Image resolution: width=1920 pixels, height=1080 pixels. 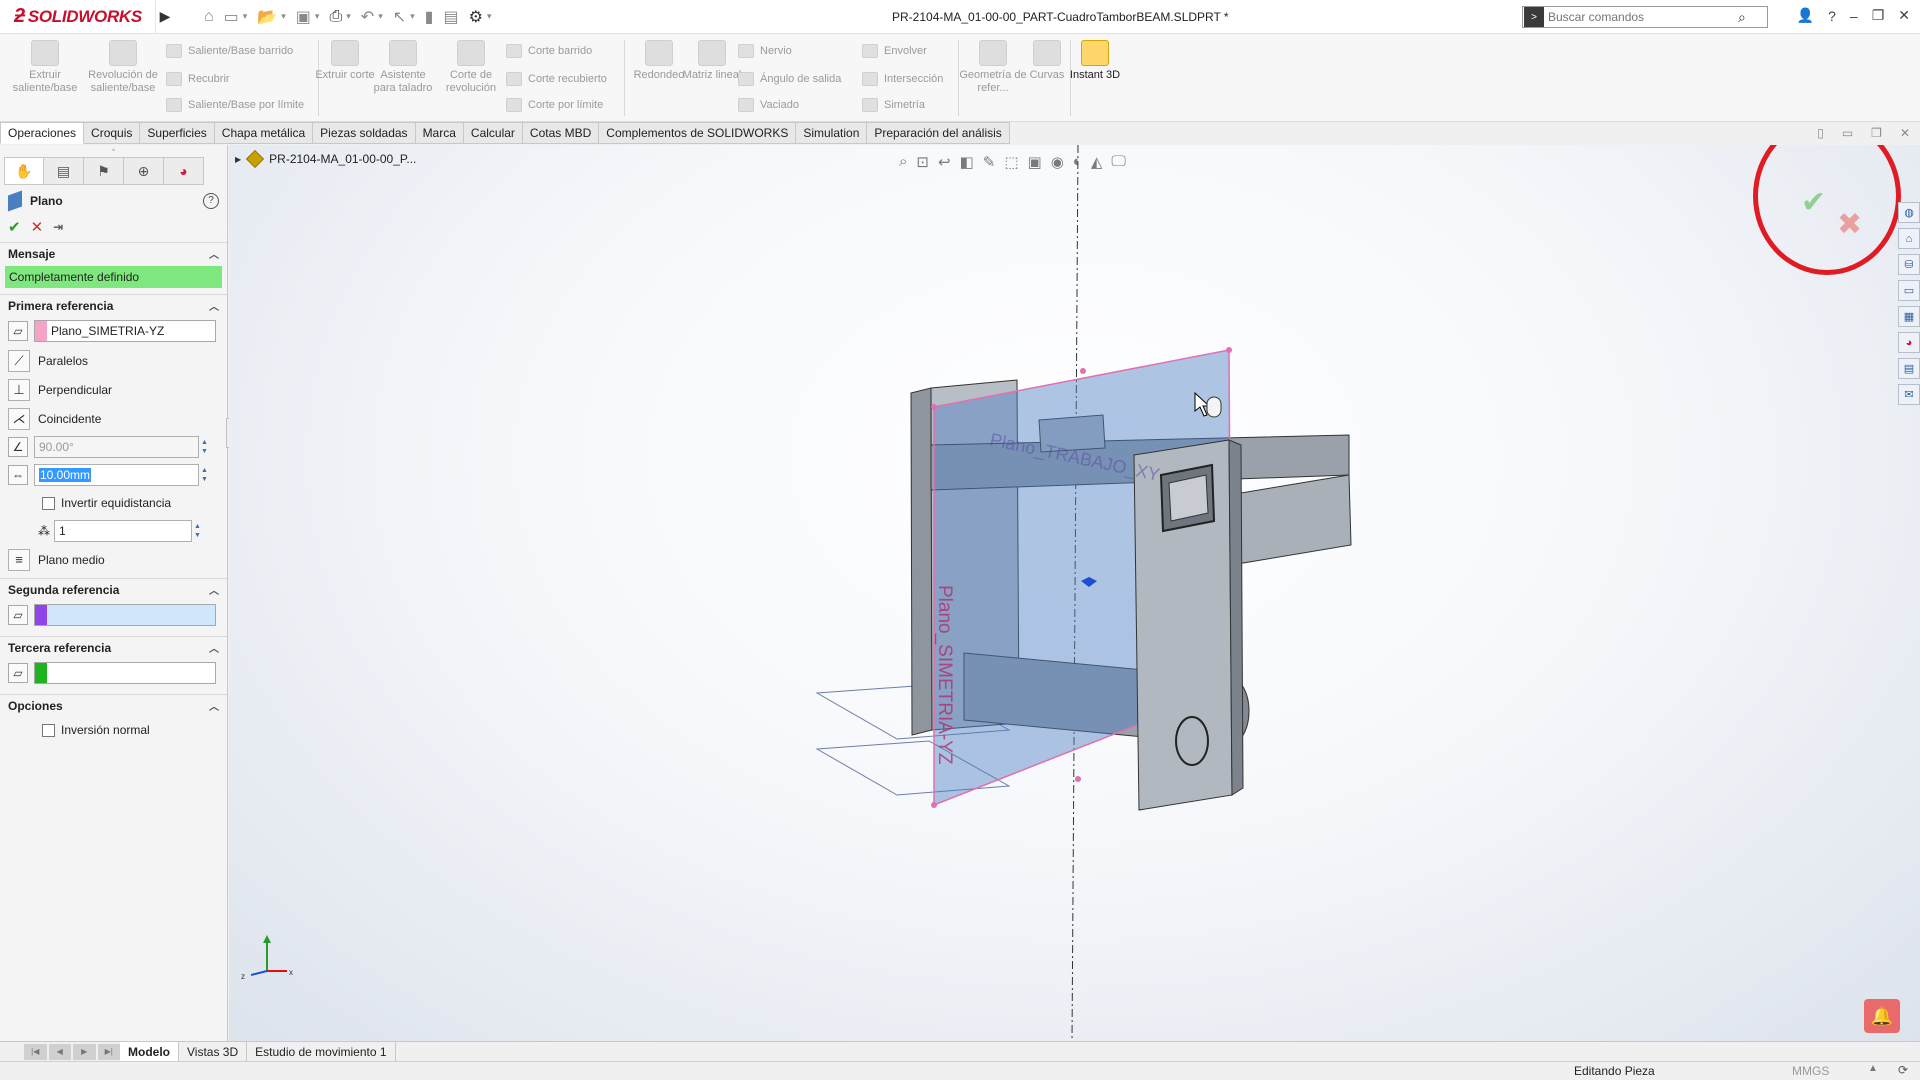 What do you see at coordinates (58, 227) in the screenshot?
I see `pin-icon: ⇥` at bounding box center [58, 227].